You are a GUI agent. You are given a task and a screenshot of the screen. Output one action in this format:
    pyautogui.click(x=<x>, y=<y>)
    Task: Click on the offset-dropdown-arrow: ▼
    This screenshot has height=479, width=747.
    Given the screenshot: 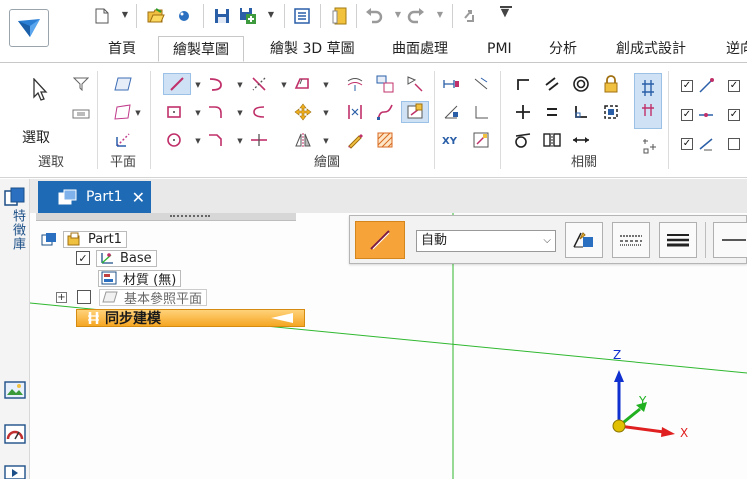 What is the action you would take?
    pyautogui.click(x=326, y=85)
    